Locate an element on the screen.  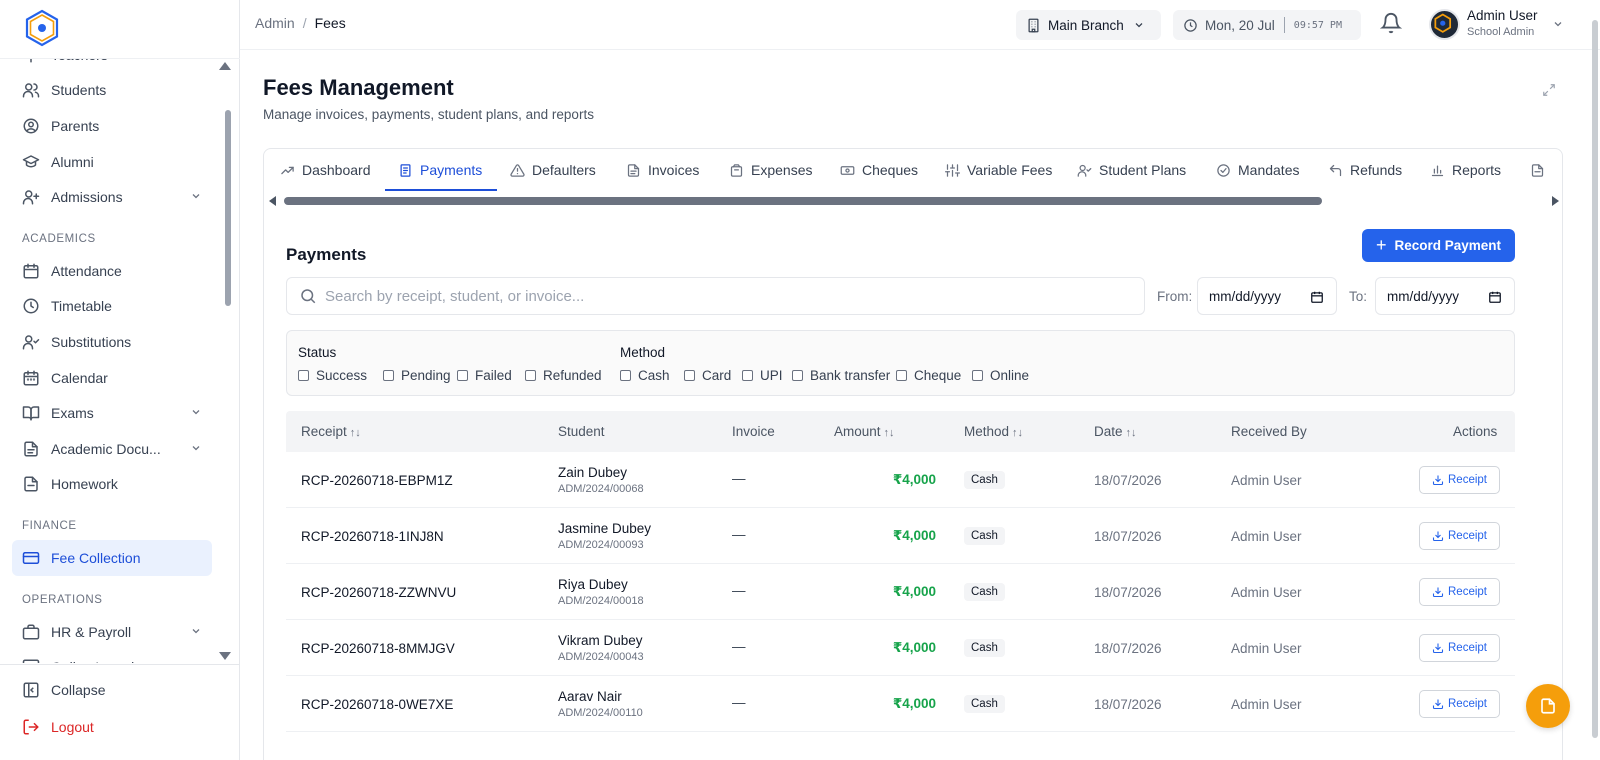
branch-selector: Main Branch is located at coordinates (1088, 25).